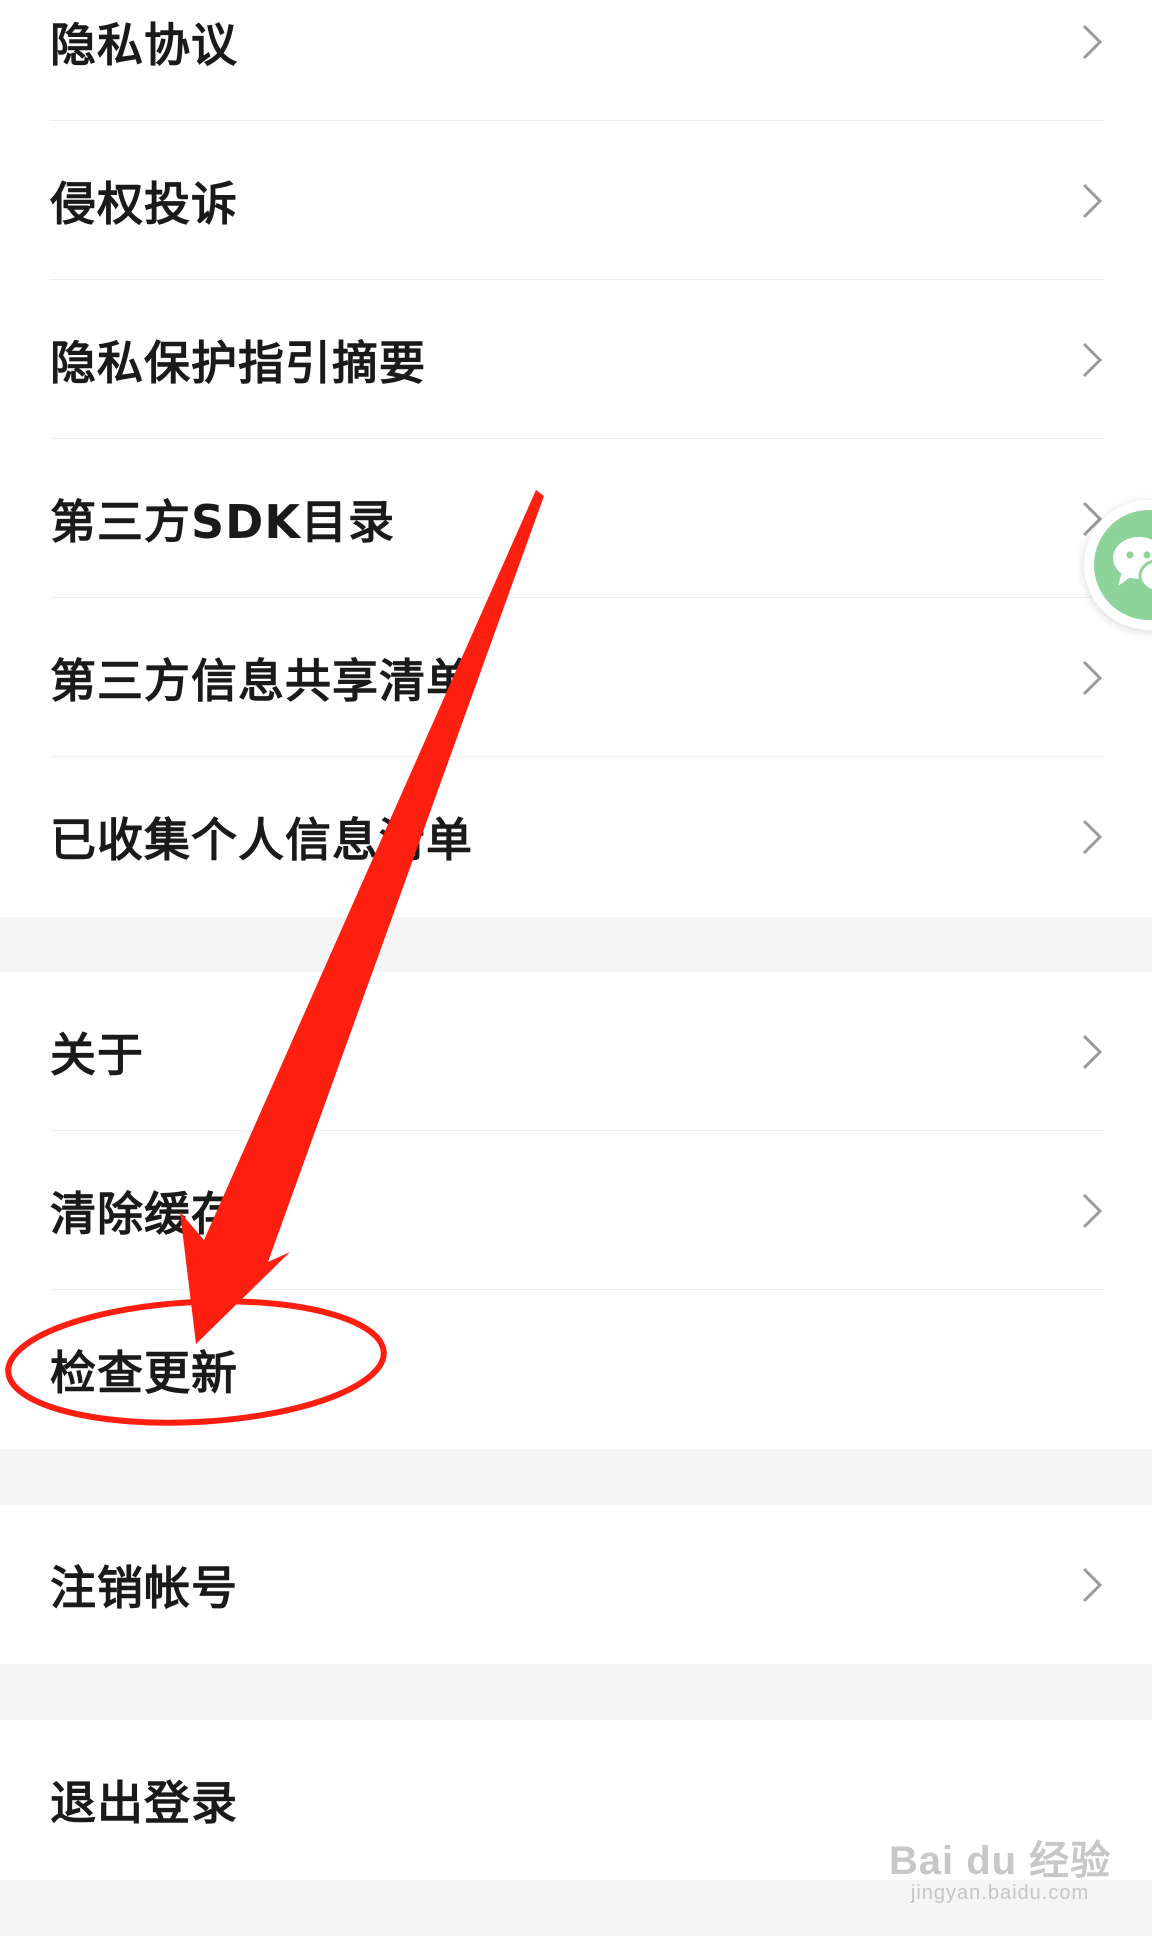  I want to click on menu-item-label: 检查更新, so click(144, 1372).